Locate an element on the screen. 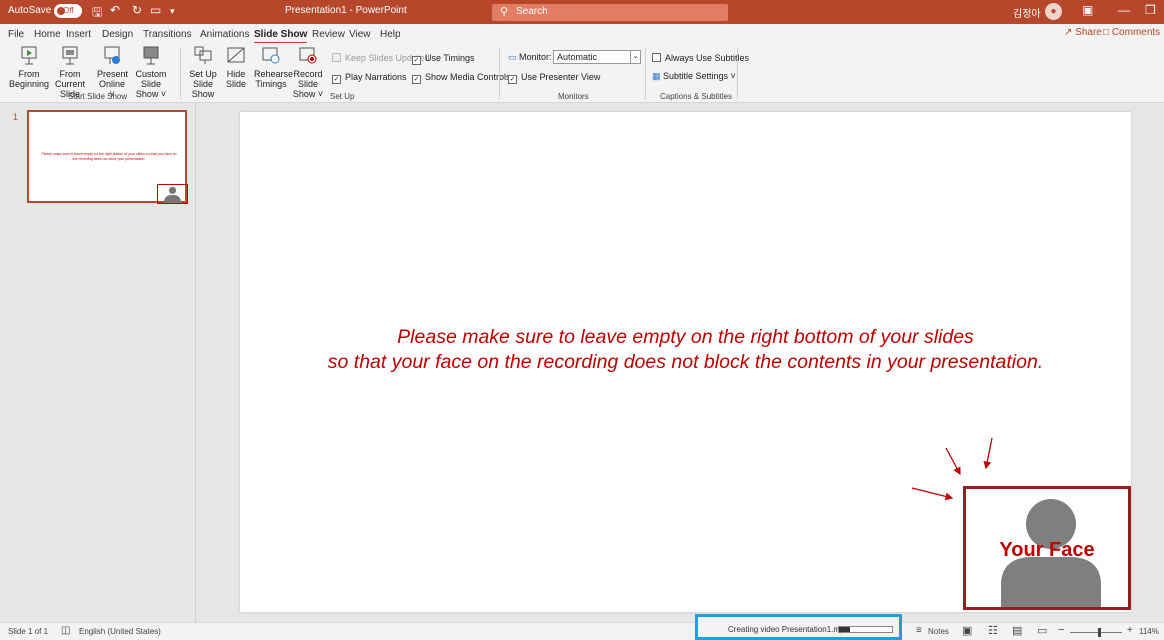 The image size is (1164, 640). subtitle-settings-button: ▦ Subtitle Settings ˅ is located at coordinates (694, 76).